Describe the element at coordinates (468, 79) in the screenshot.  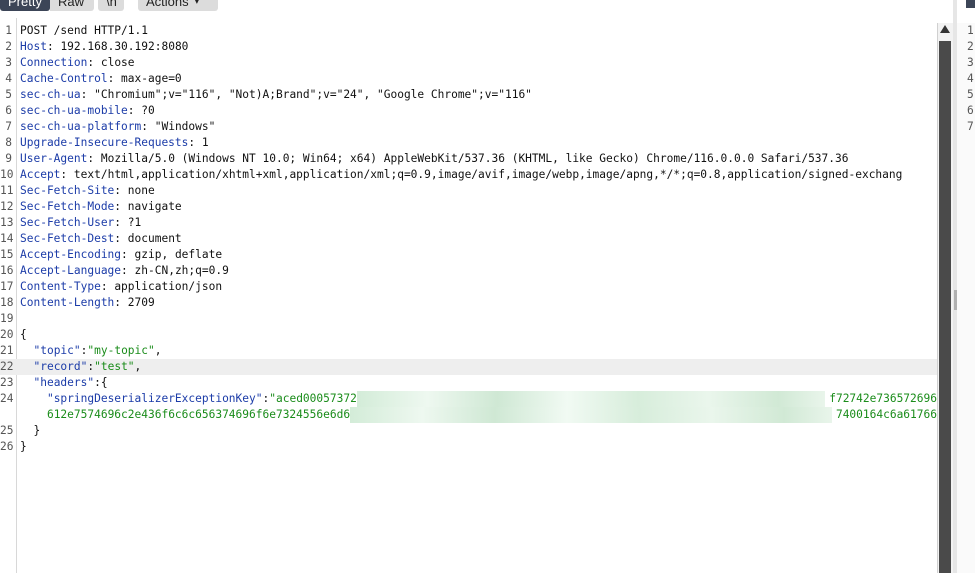
I see `editor-line: 4 Cache-Control: max-age=0` at that location.